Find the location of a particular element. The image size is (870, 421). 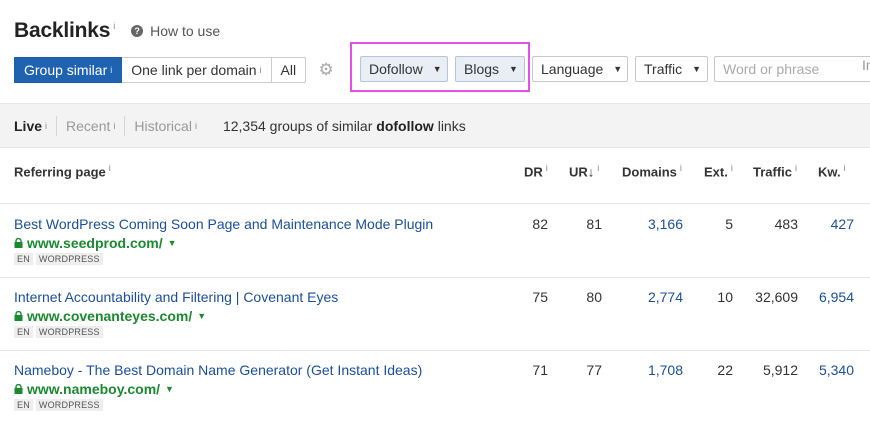

gear-icon: ⚙ is located at coordinates (326, 69).